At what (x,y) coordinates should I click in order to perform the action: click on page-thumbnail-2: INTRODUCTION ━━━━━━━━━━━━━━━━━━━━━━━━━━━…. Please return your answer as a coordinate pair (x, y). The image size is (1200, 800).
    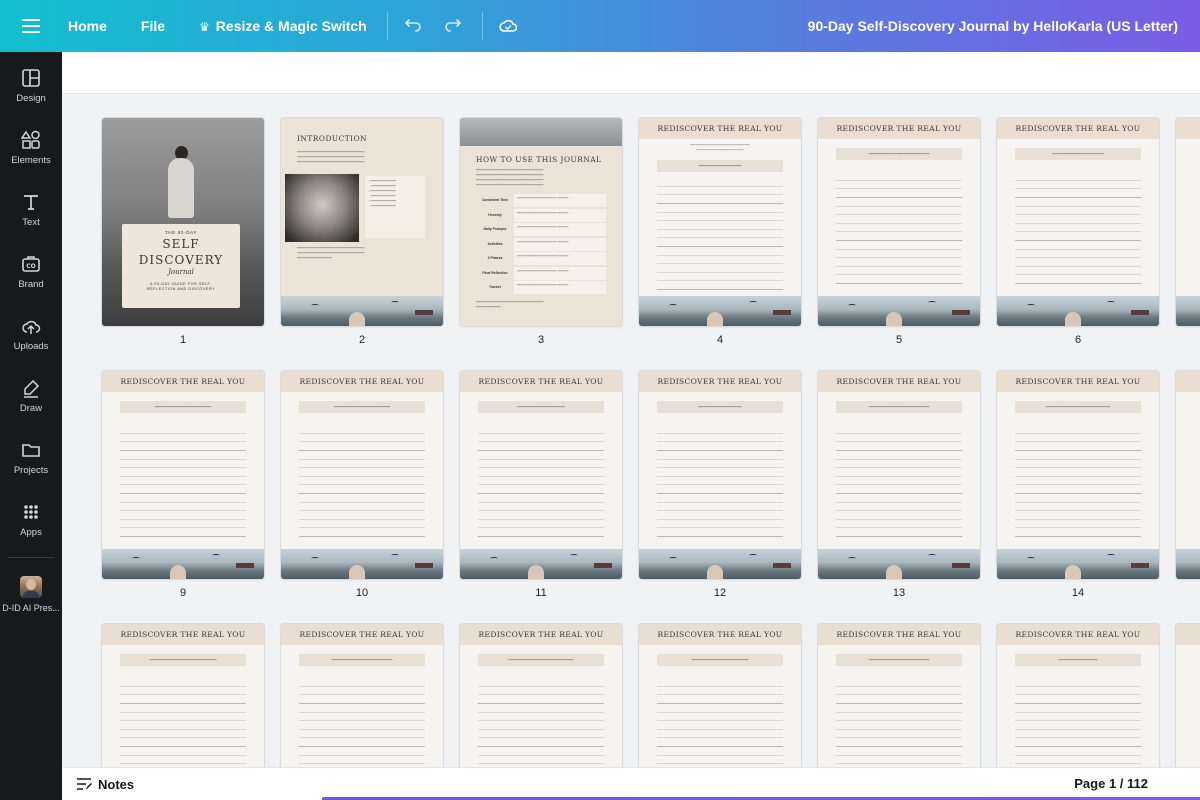
    Looking at the image, I should click on (362, 222).